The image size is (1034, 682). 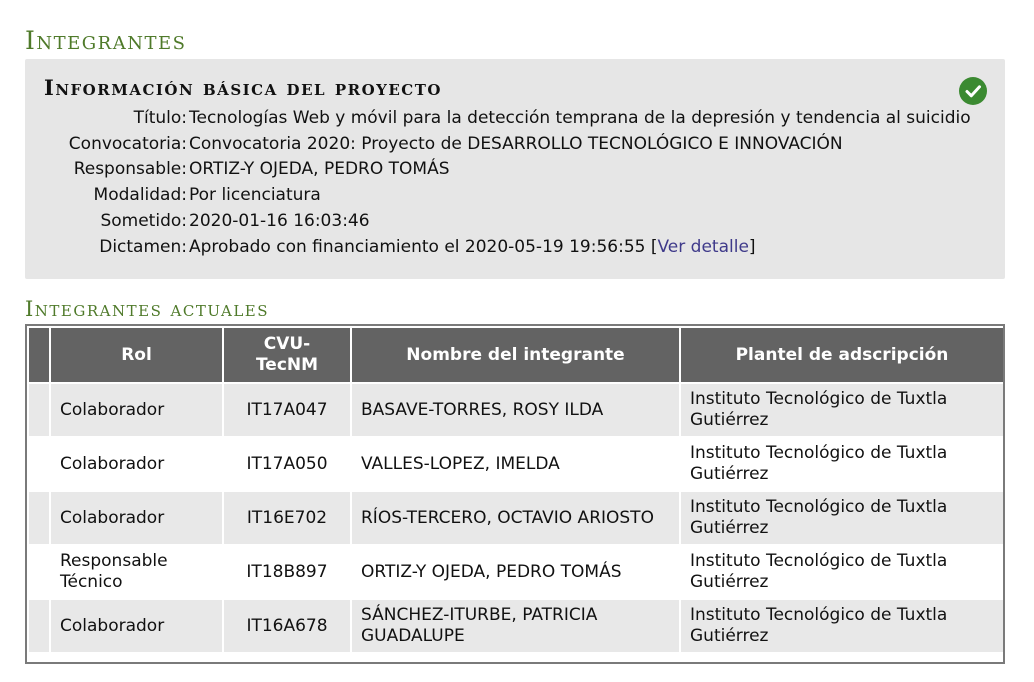 What do you see at coordinates (319, 169) in the screenshot?
I see `field-value-responsable: ORTIZ-Y OJEDA, PEDRO TOMÁS` at bounding box center [319, 169].